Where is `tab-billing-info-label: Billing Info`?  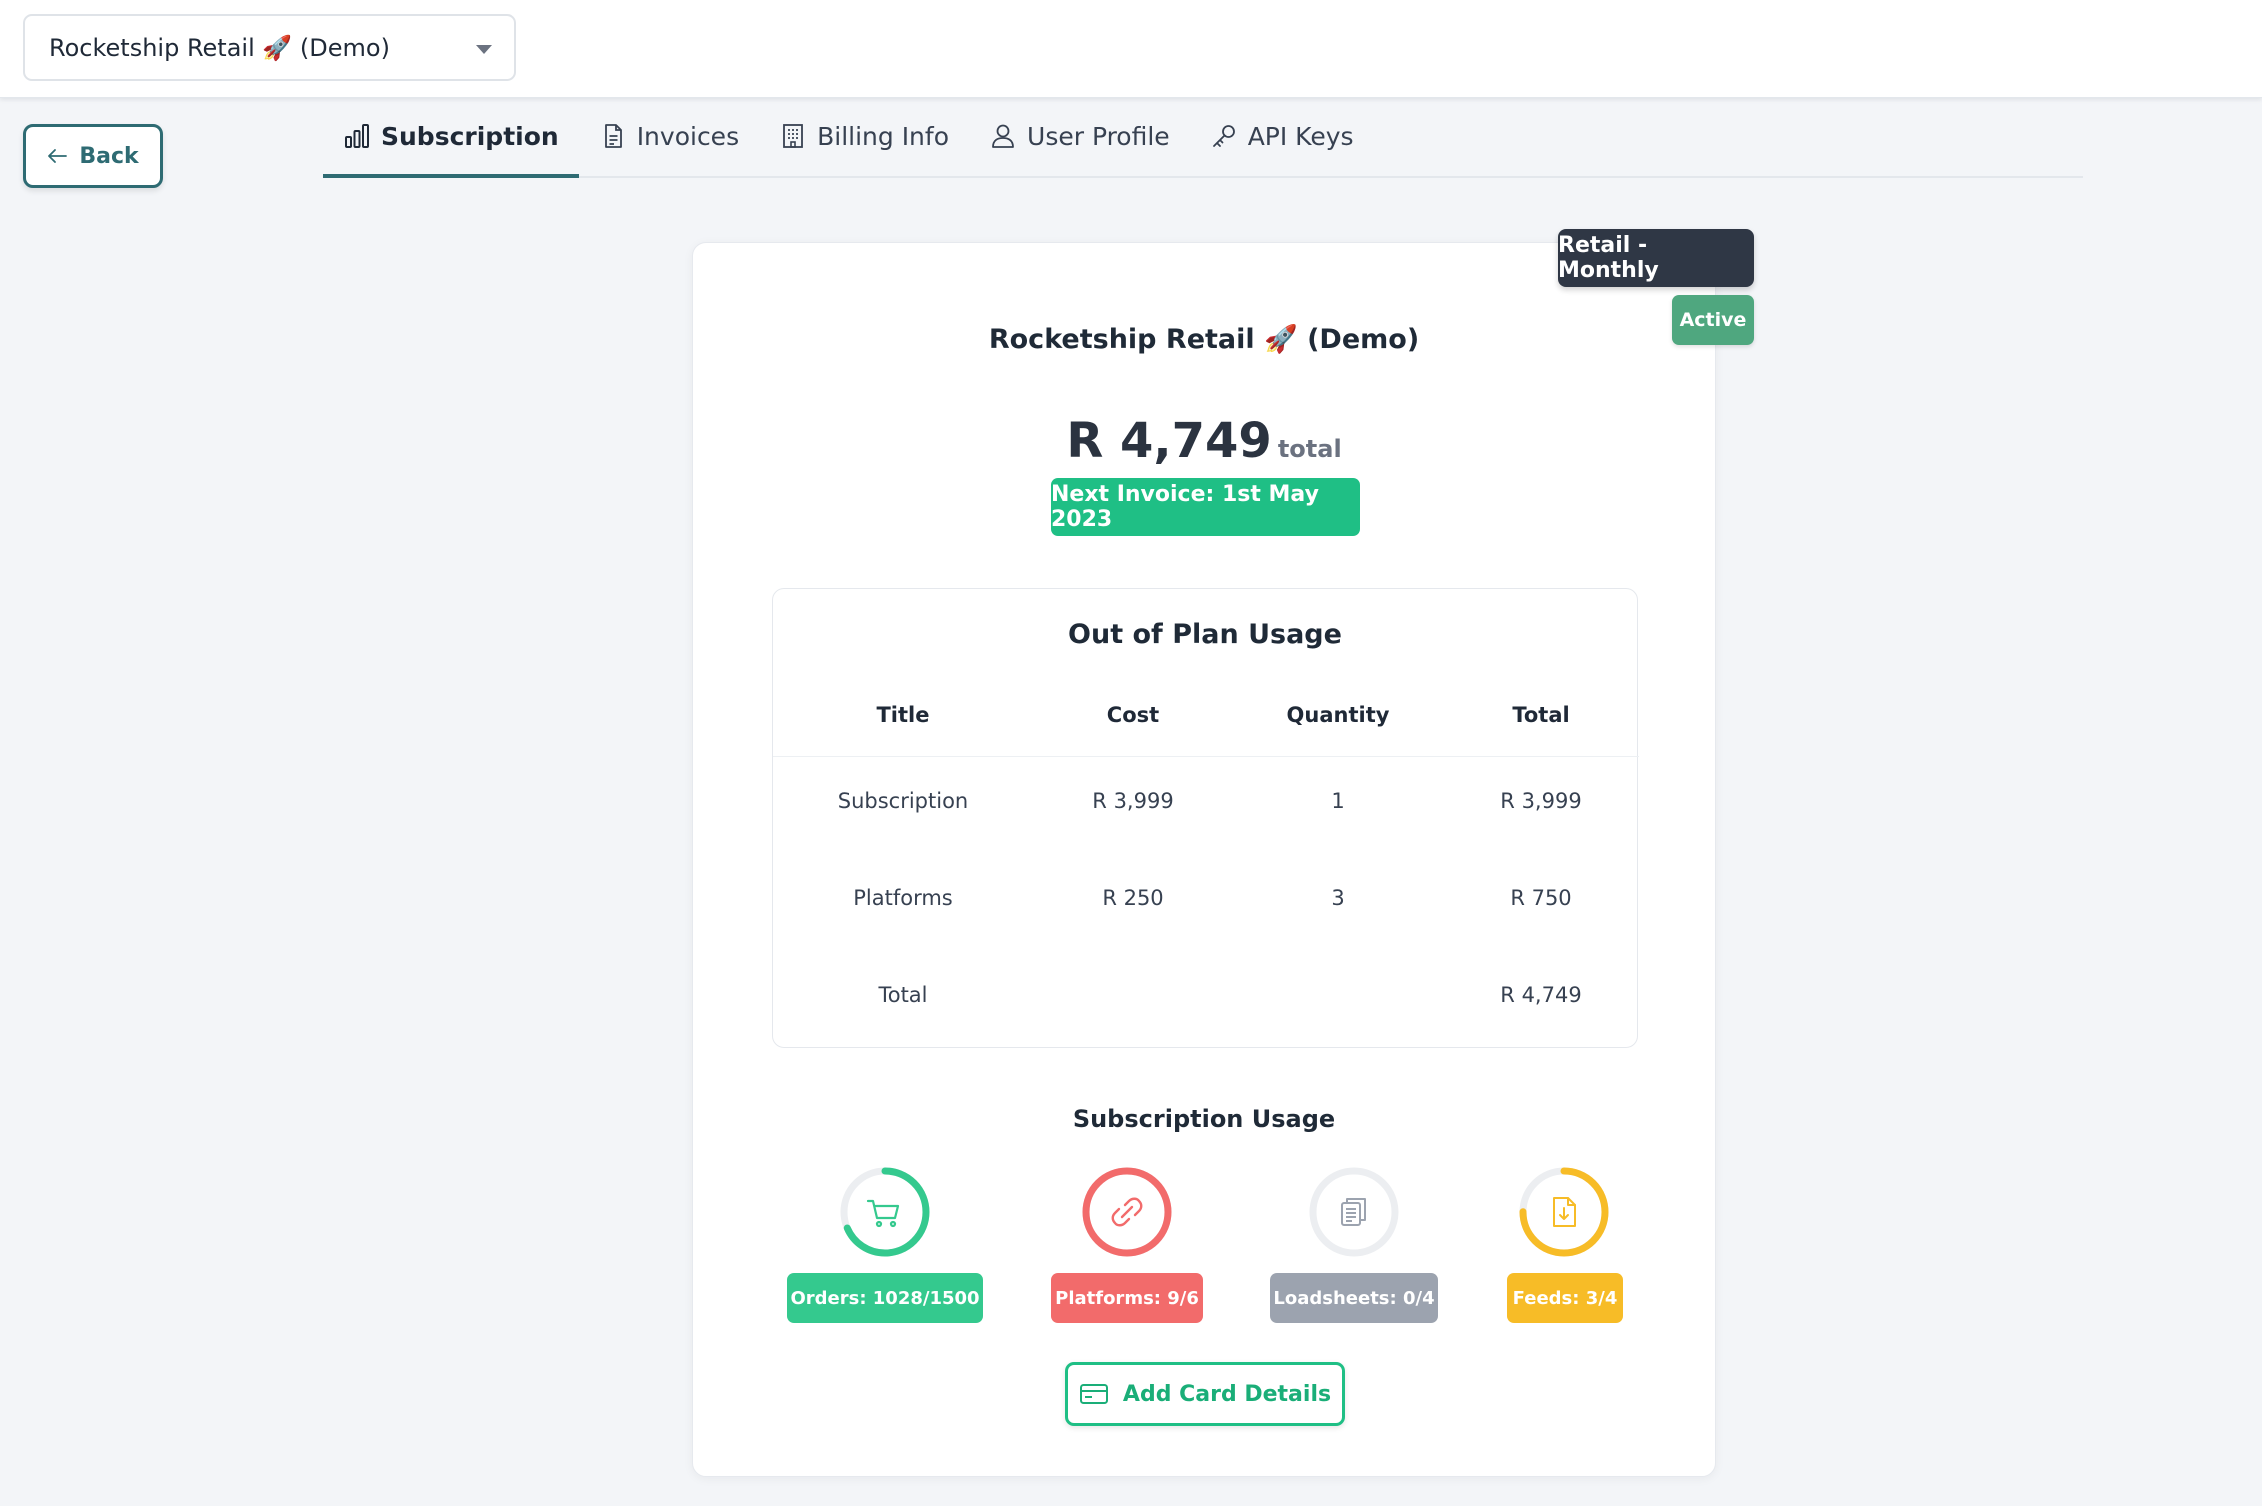
tab-billing-info-label: Billing Info is located at coordinates (883, 136).